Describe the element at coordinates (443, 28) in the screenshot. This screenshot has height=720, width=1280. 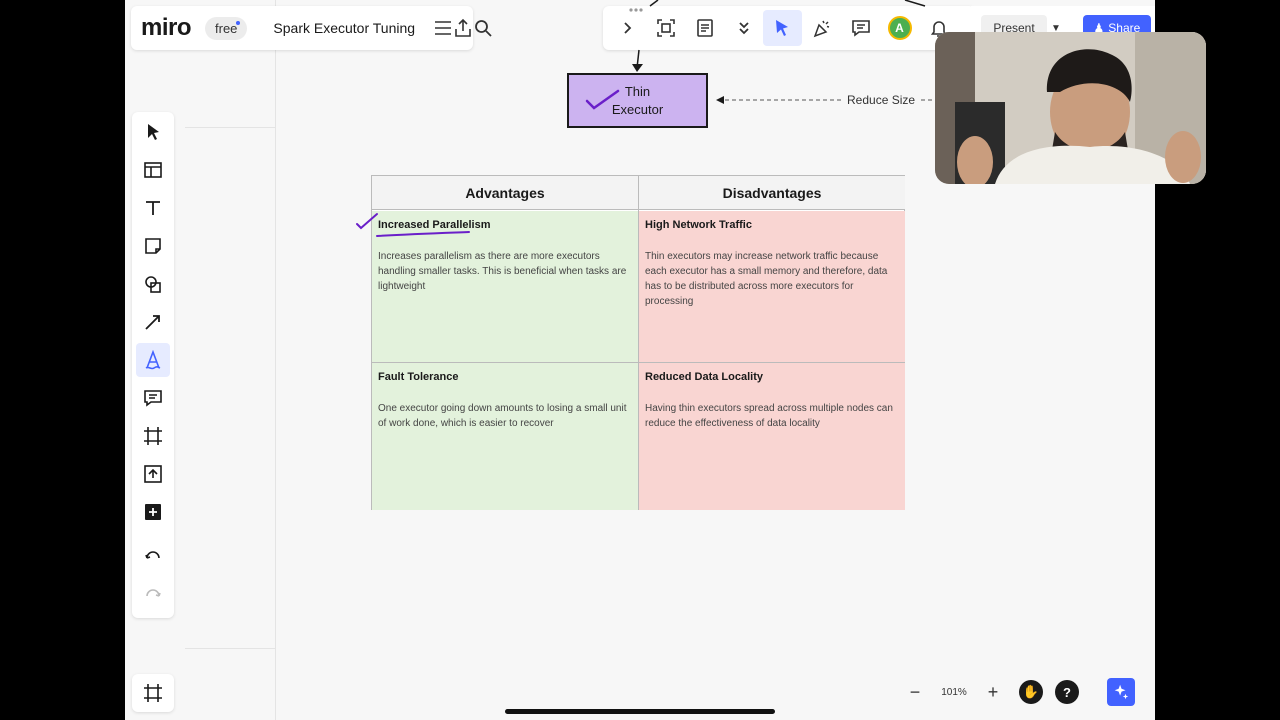
I see `menu-icon` at that location.